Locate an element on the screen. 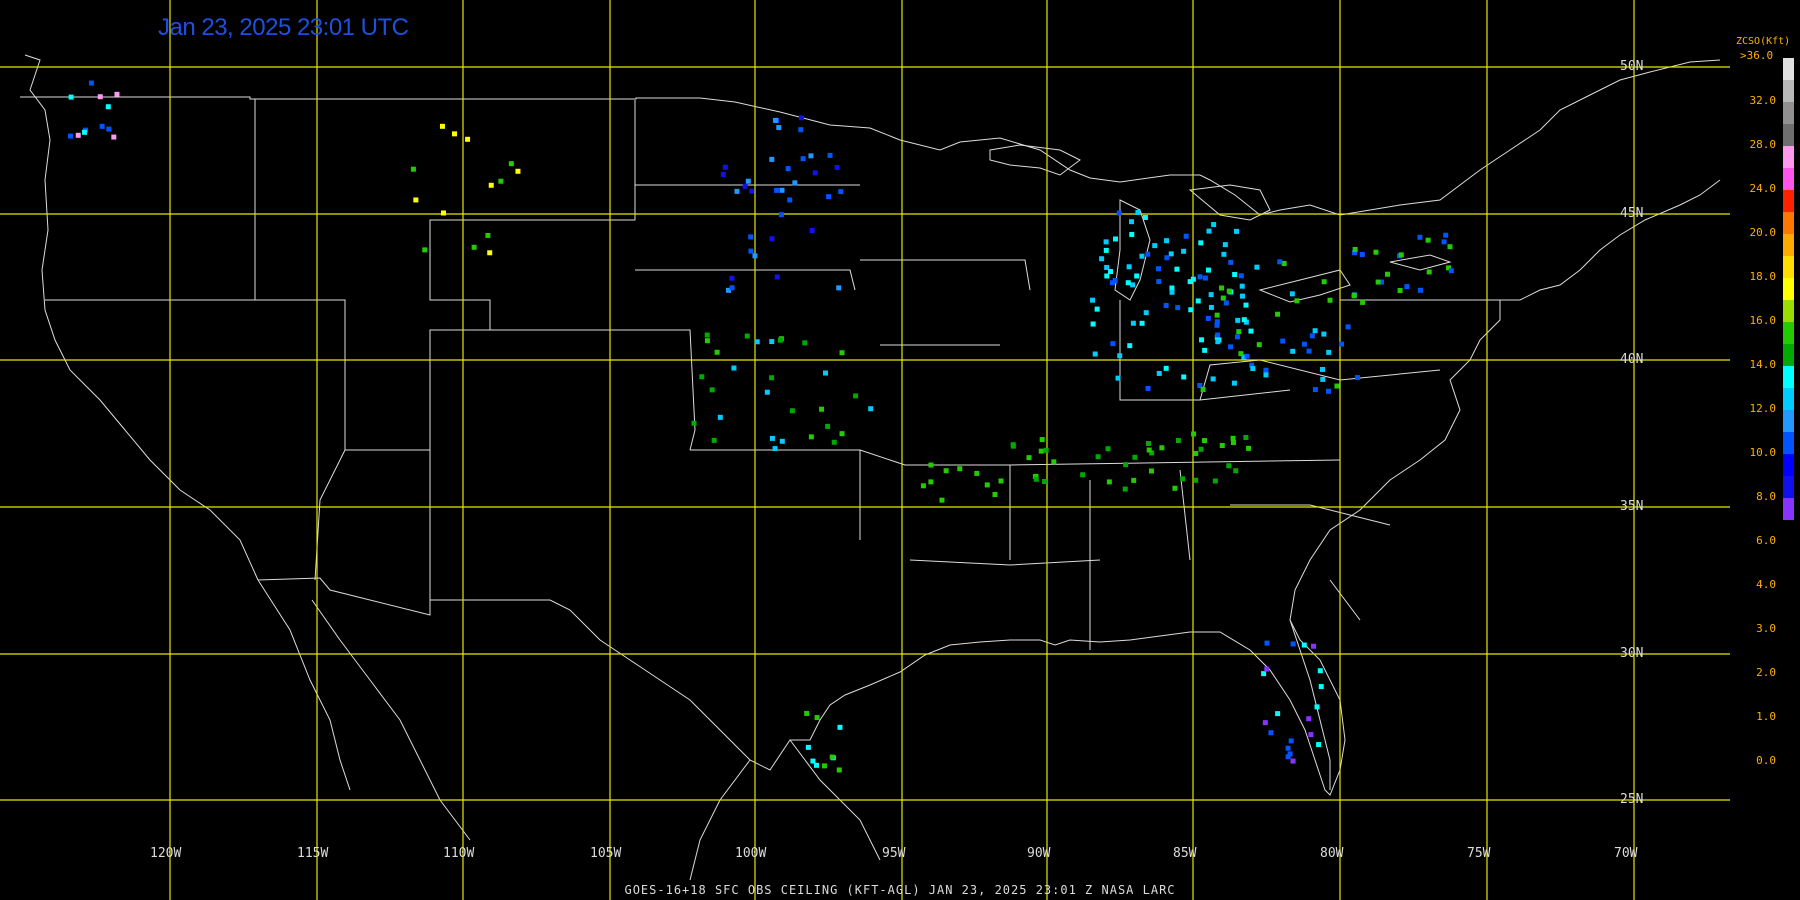 This screenshot has height=900, width=1800. longitude-label: 110W is located at coordinates (459, 853).